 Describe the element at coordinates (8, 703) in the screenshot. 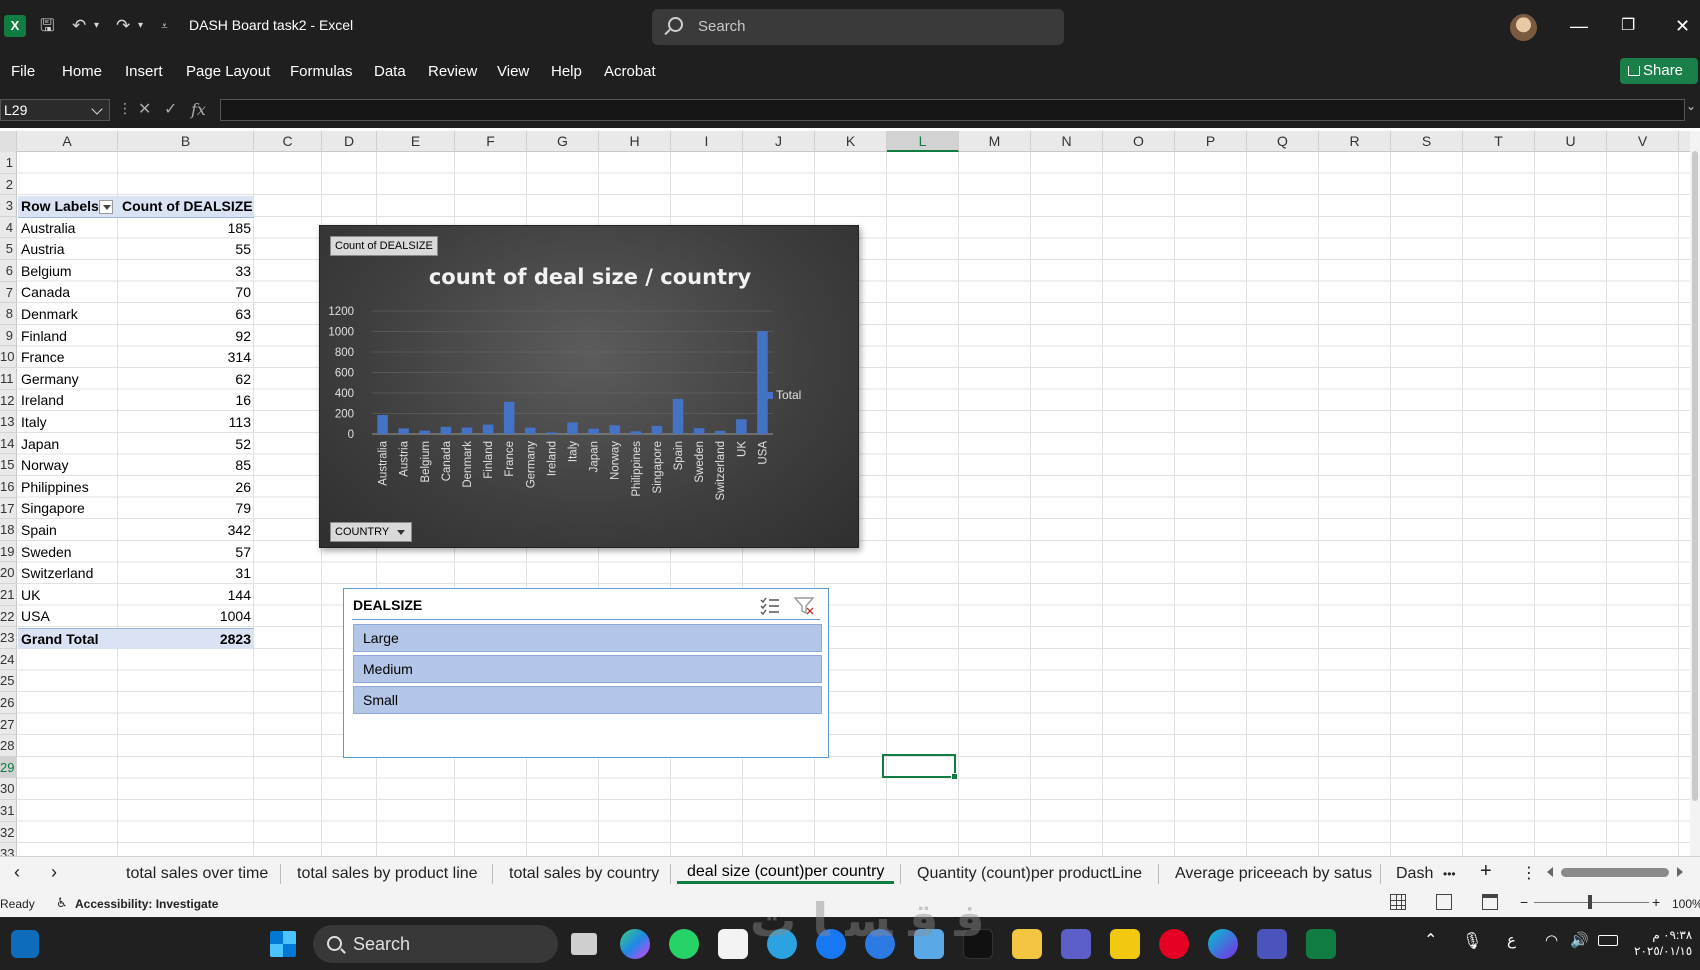

I see `row-header-26: 26` at that location.